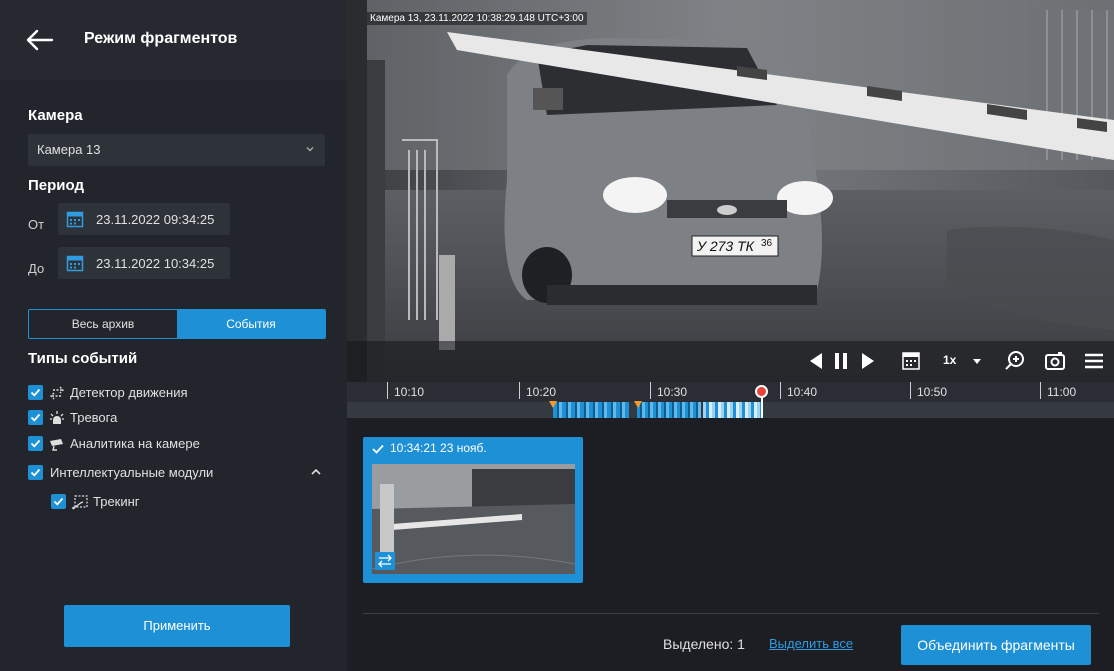  I want to click on event-type-label: Аналитика на камере, so click(135, 443).